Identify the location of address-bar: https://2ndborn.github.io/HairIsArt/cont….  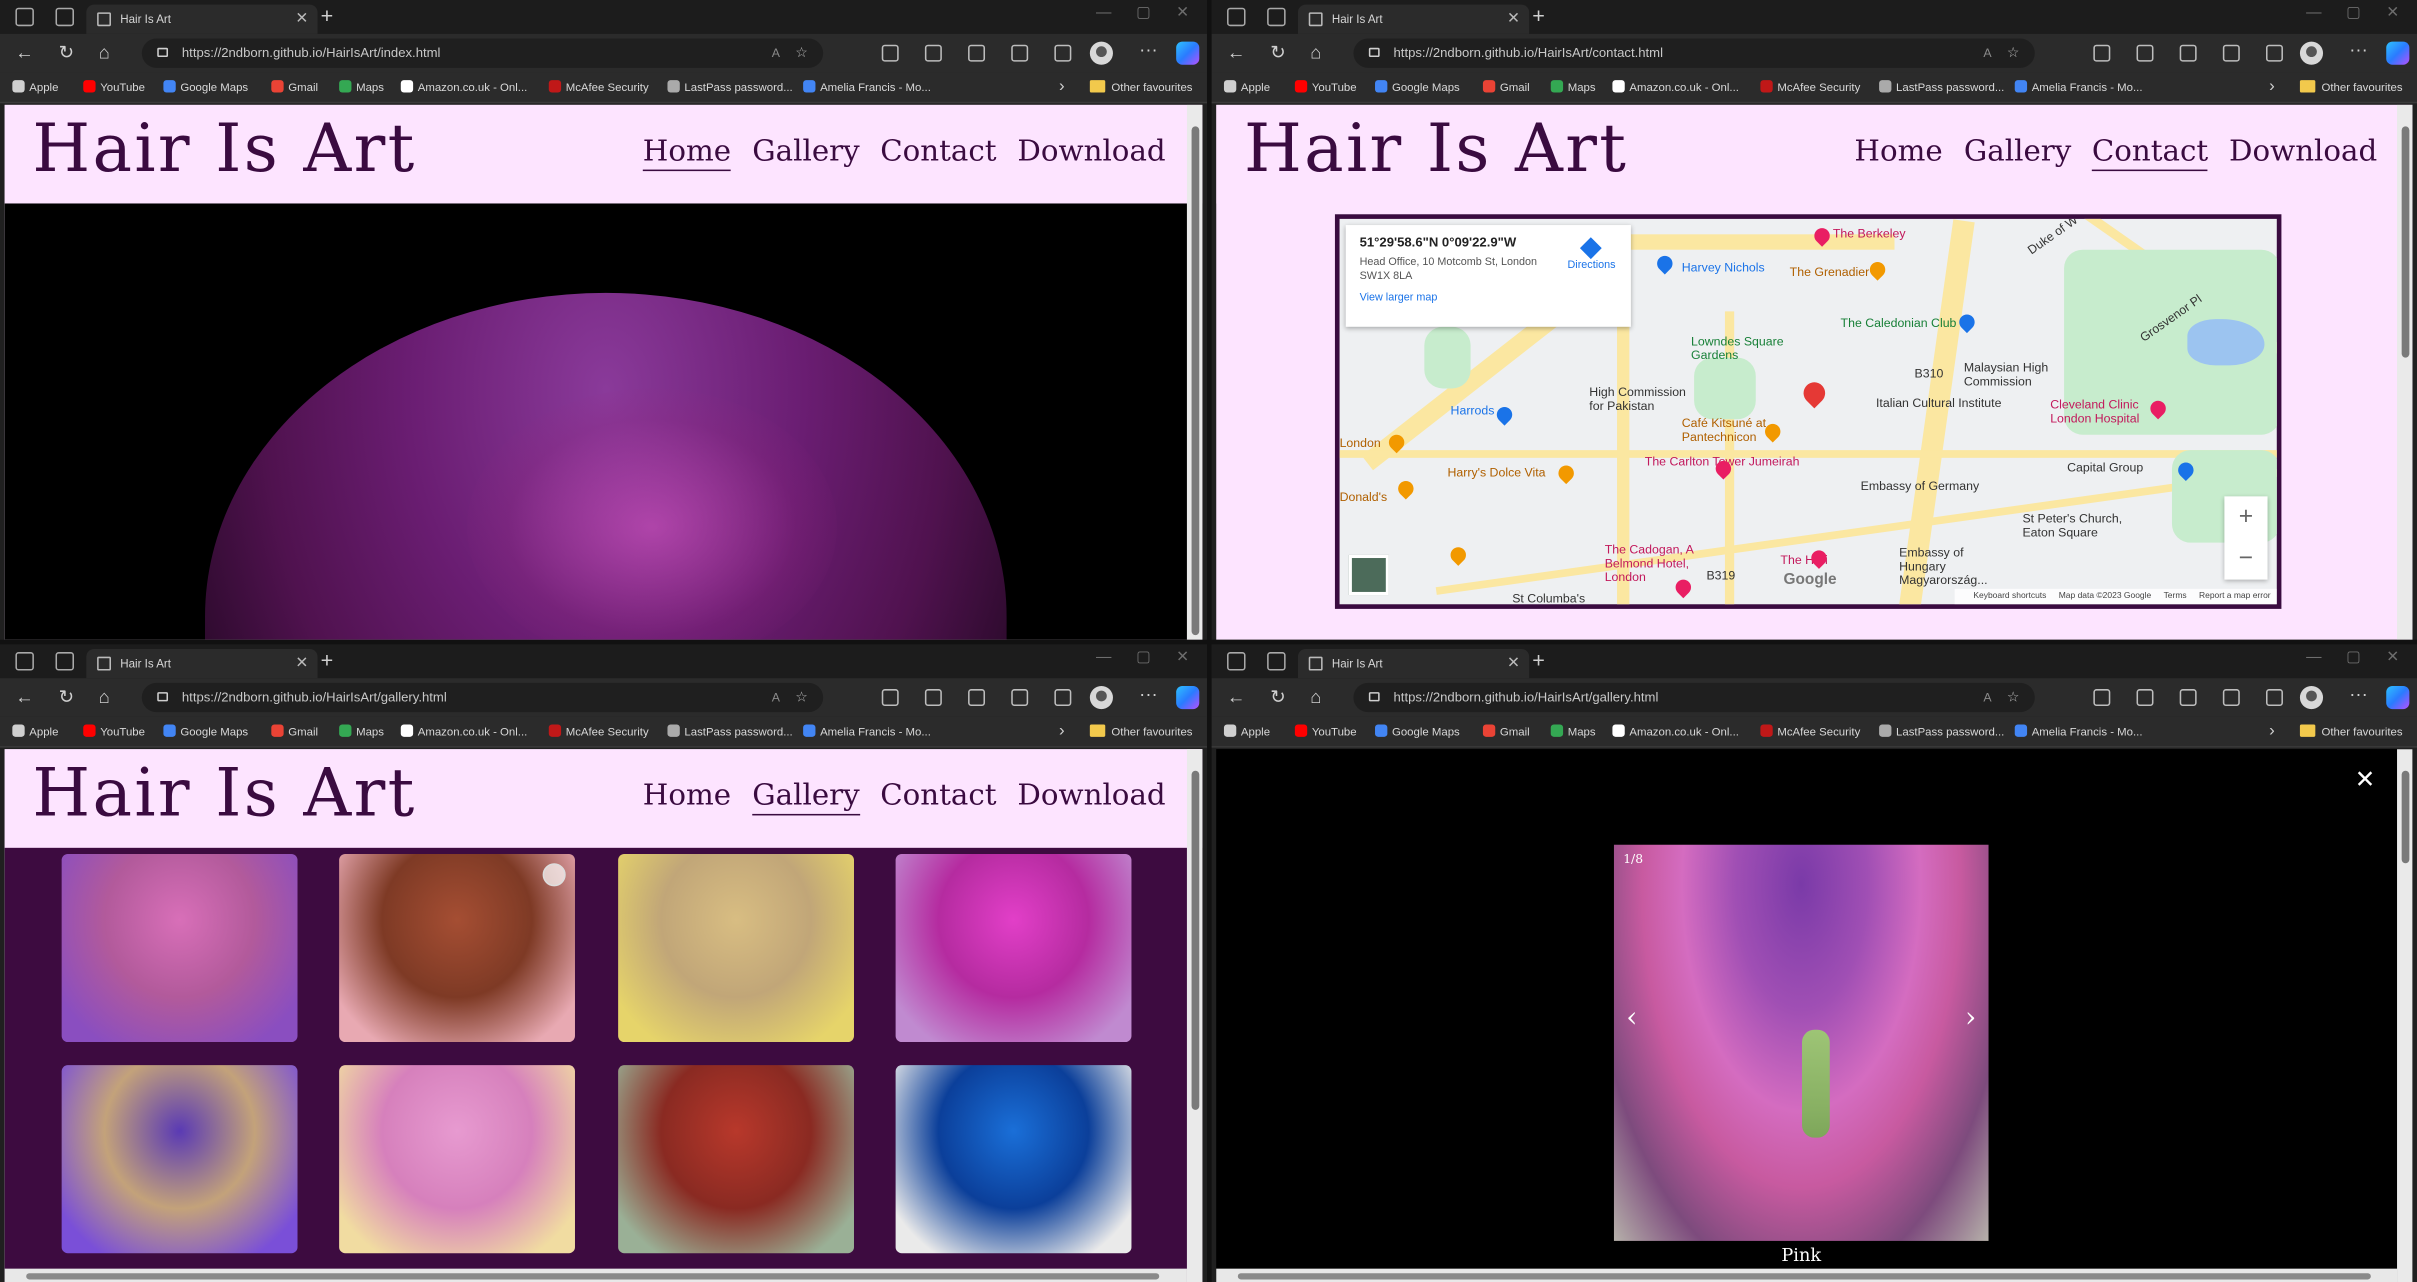
(1694, 53).